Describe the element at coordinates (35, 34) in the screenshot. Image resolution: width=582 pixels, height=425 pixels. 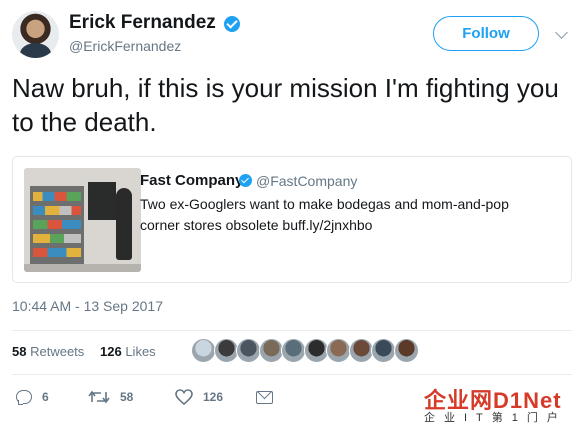
I see `author-avatar` at that location.